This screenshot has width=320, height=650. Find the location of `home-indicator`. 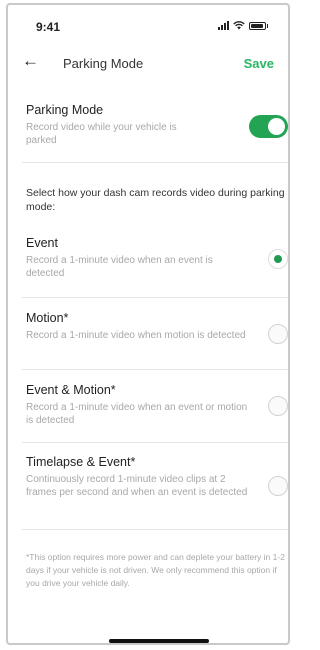

home-indicator is located at coordinates (159, 641).